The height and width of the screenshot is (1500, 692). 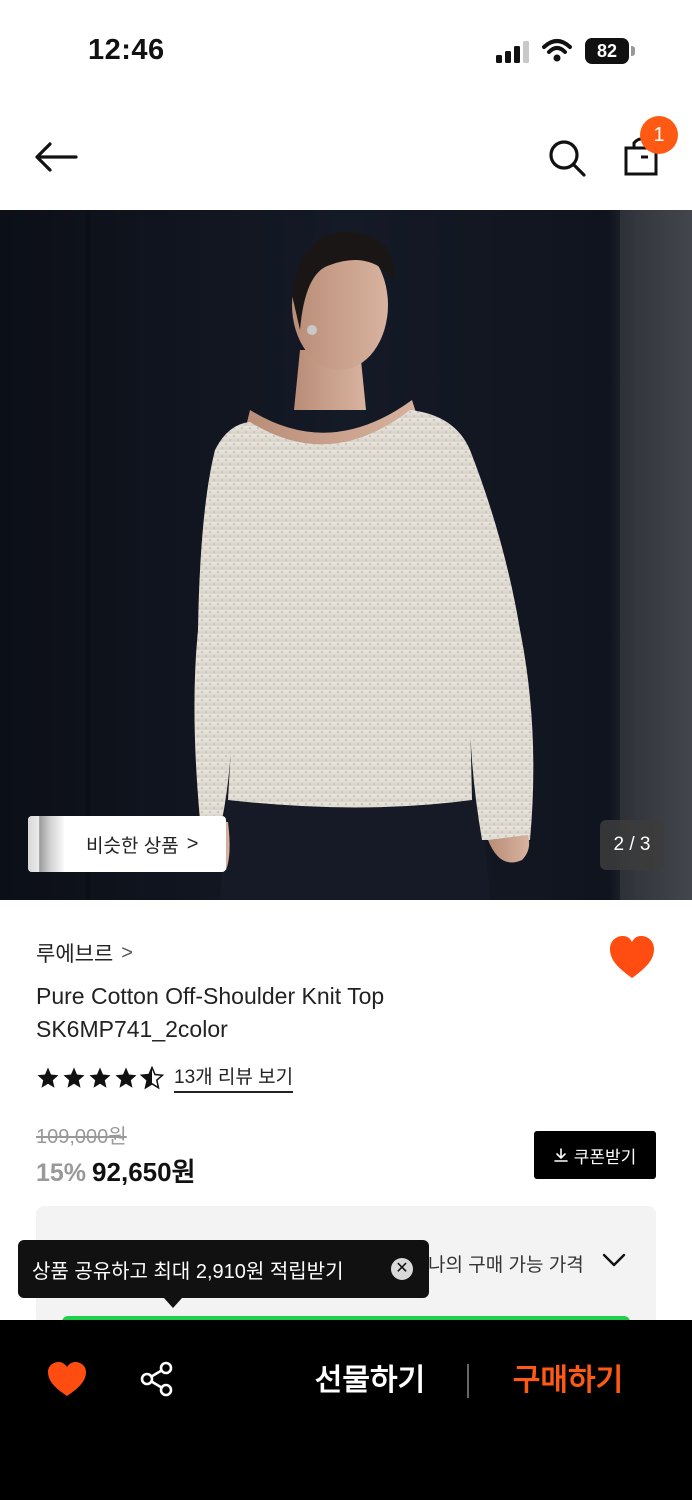 What do you see at coordinates (144, 1172) in the screenshot?
I see `sale-price: 92,650원` at bounding box center [144, 1172].